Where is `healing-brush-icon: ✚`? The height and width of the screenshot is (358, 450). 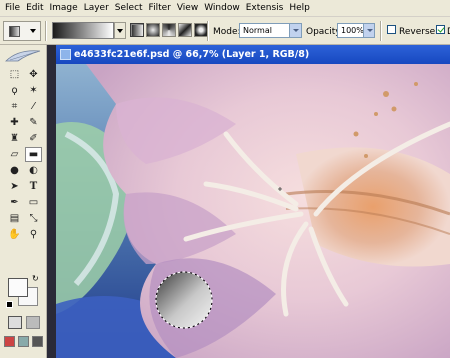 healing-brush-icon: ✚ is located at coordinates (14, 122).